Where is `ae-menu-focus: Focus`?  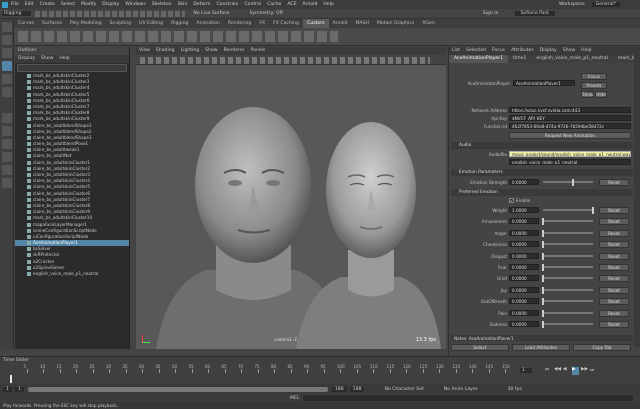
ae-menu-focus: Focus is located at coordinates (498, 51).